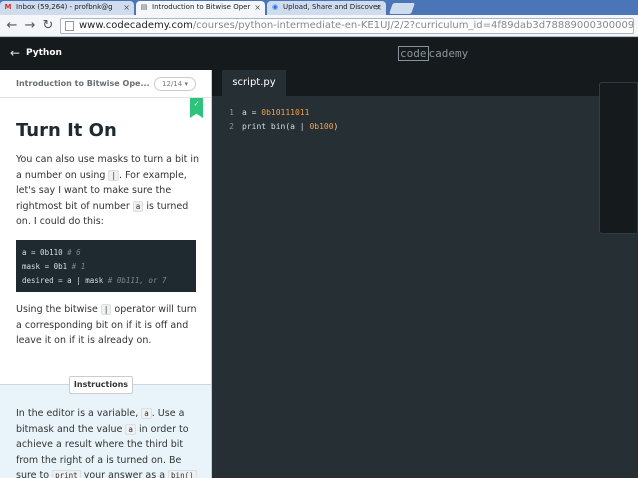  I want to click on instructions-label: Instructions, so click(101, 385).